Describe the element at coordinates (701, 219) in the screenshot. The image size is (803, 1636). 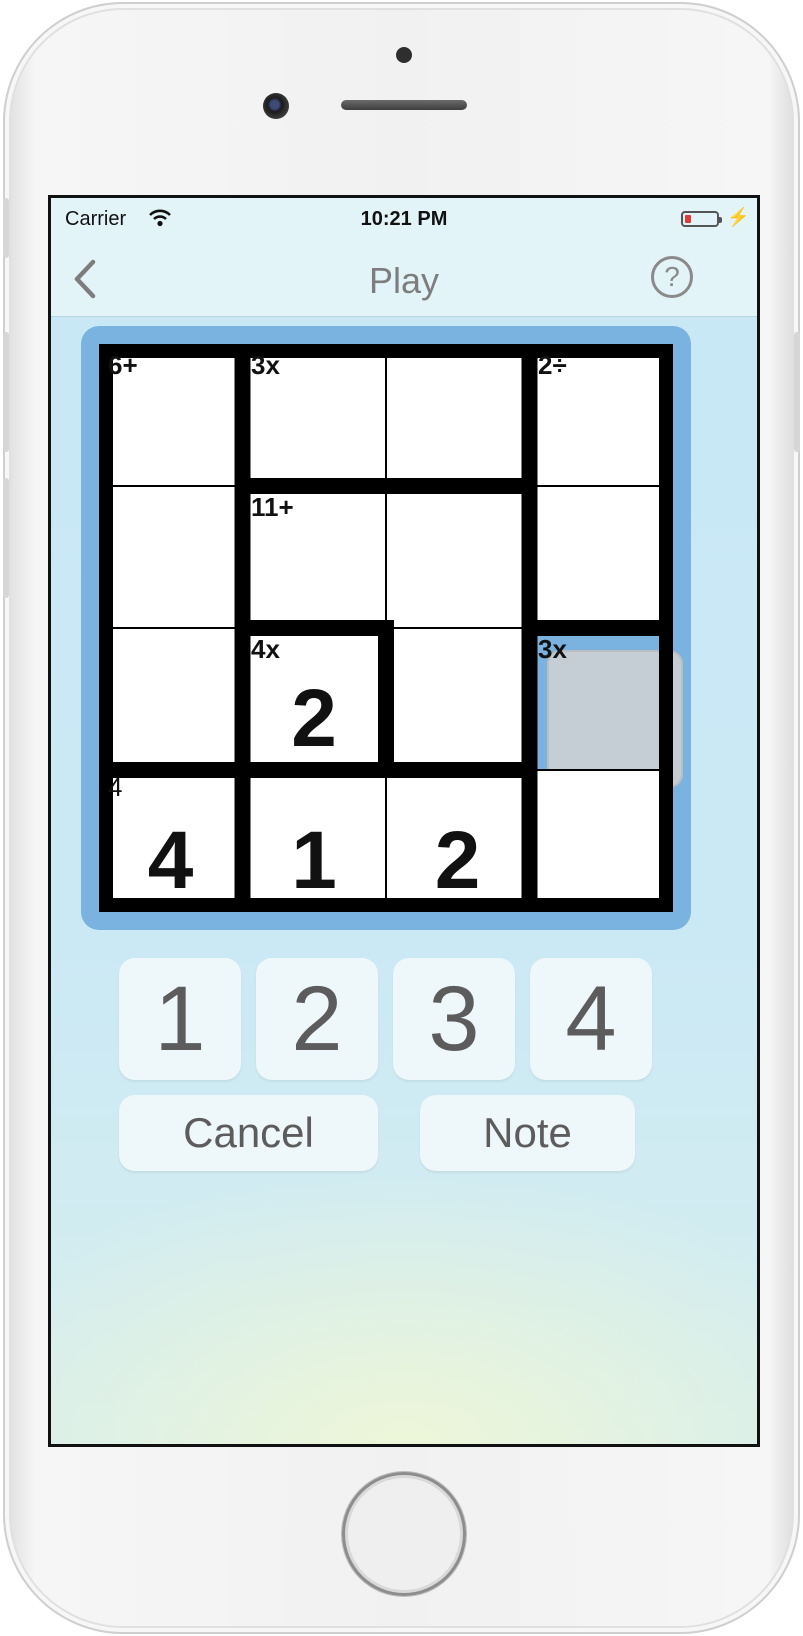
I see `battery-icon` at that location.